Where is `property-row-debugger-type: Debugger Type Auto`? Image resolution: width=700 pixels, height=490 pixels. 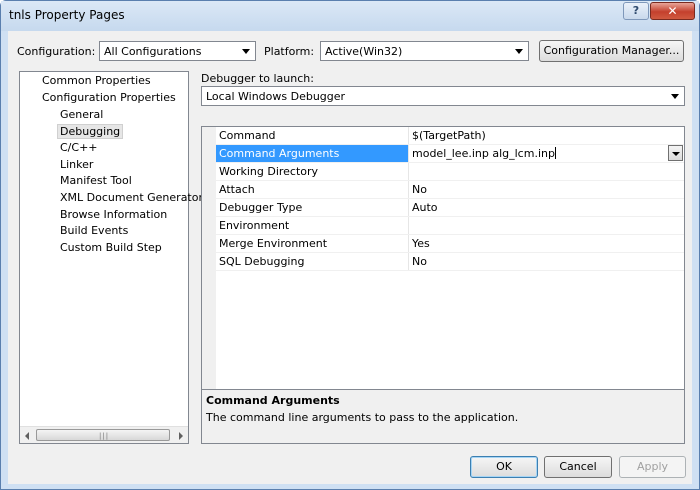
property-row-debugger-type: Debugger Type Auto is located at coordinates (450, 208).